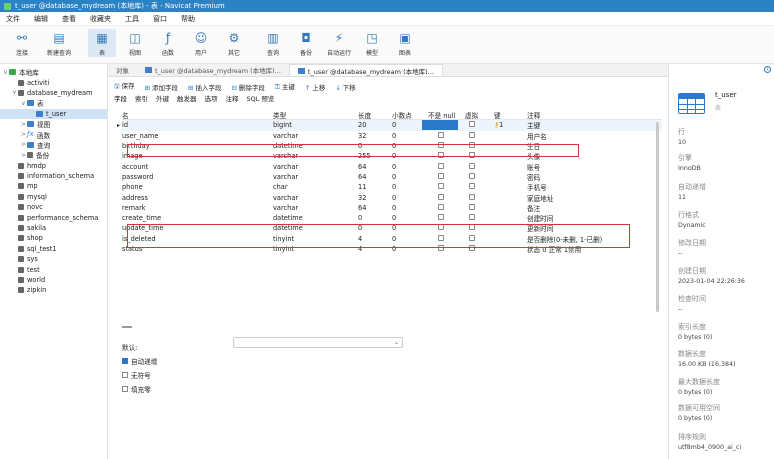 The width and height of the screenshot is (774, 459). What do you see at coordinates (313, 125) in the screenshot?
I see `field-type-cell: bigint` at bounding box center [313, 125].